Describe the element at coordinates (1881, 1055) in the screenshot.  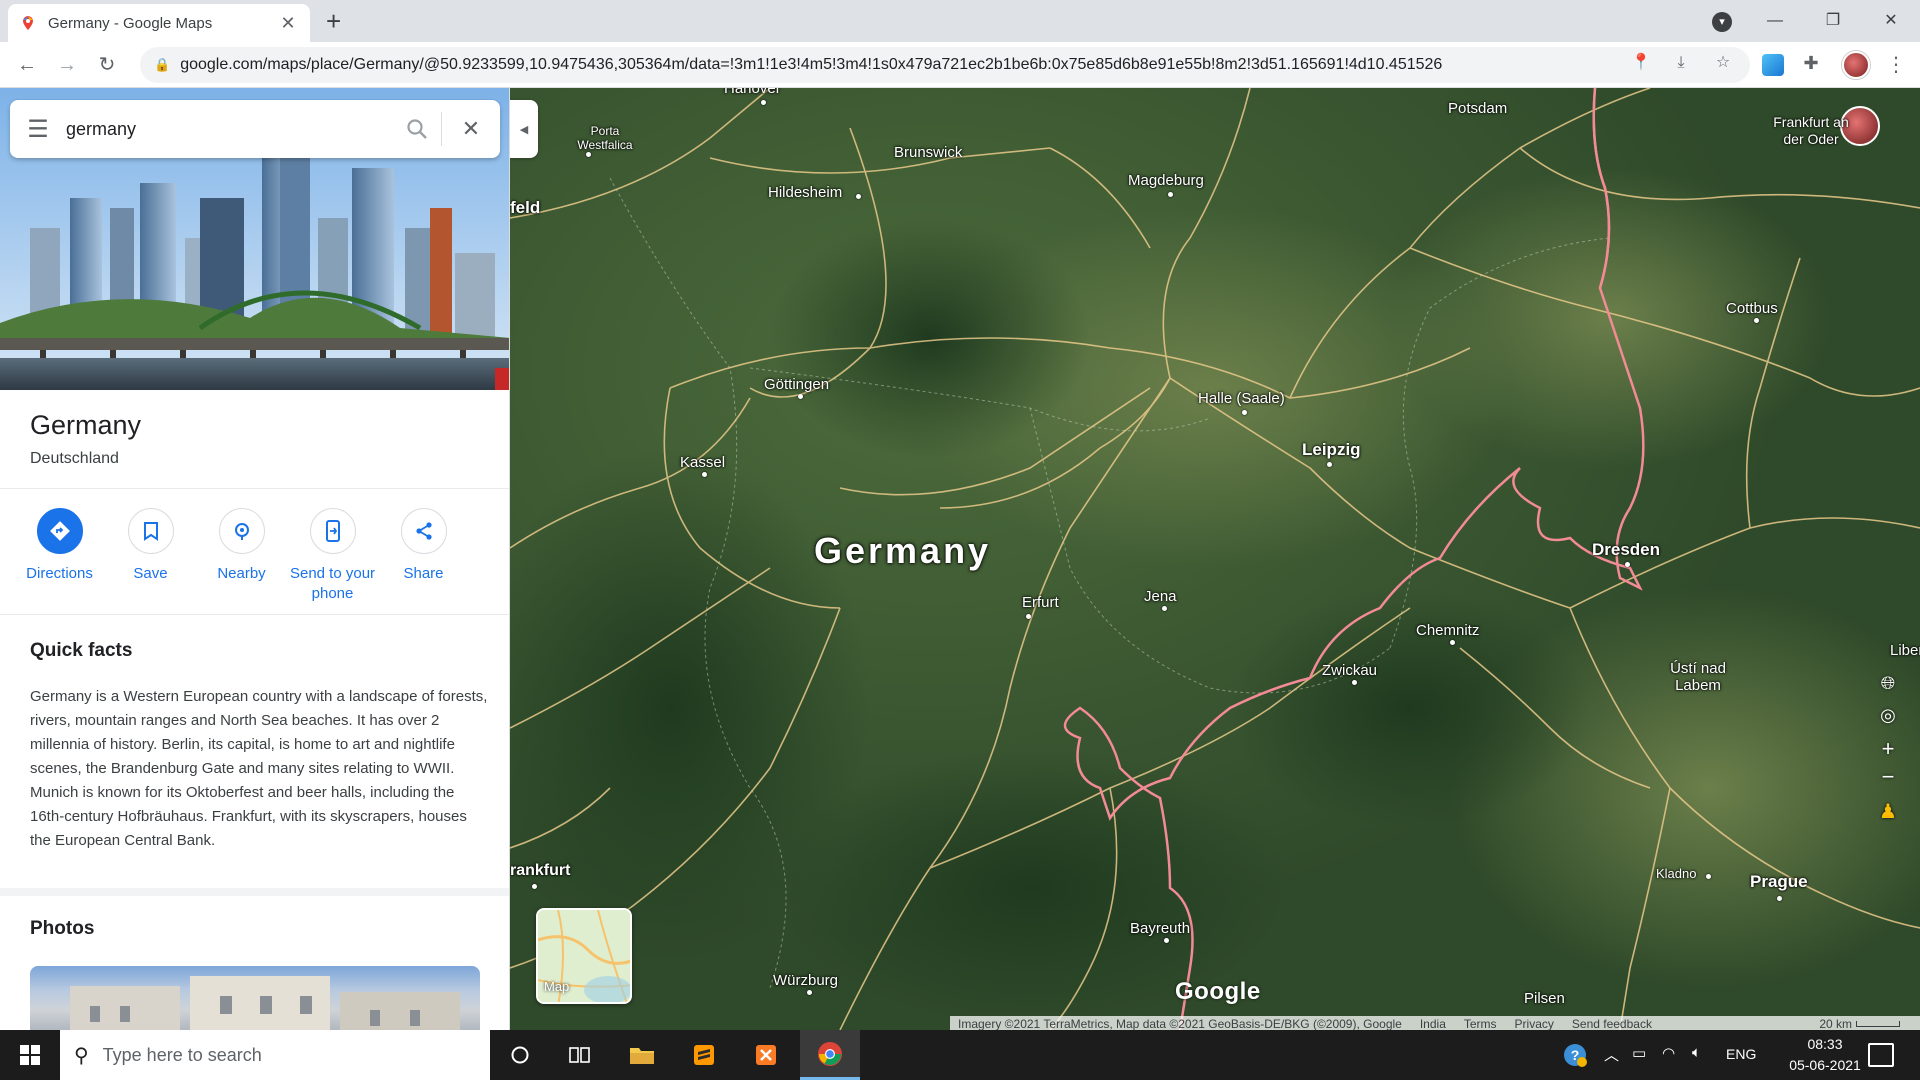
I see `notifications-icon` at that location.